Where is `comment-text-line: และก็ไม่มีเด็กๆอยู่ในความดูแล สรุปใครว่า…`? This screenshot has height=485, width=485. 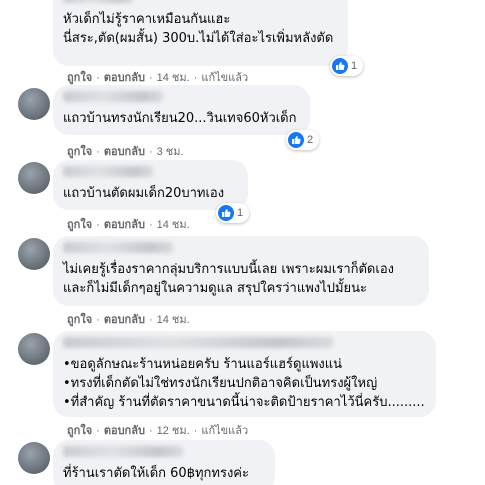 comment-text-line: และก็ไม่มีเด็กๆอยู่ในความดูแล สรุปใครว่า… is located at coordinates (215, 288).